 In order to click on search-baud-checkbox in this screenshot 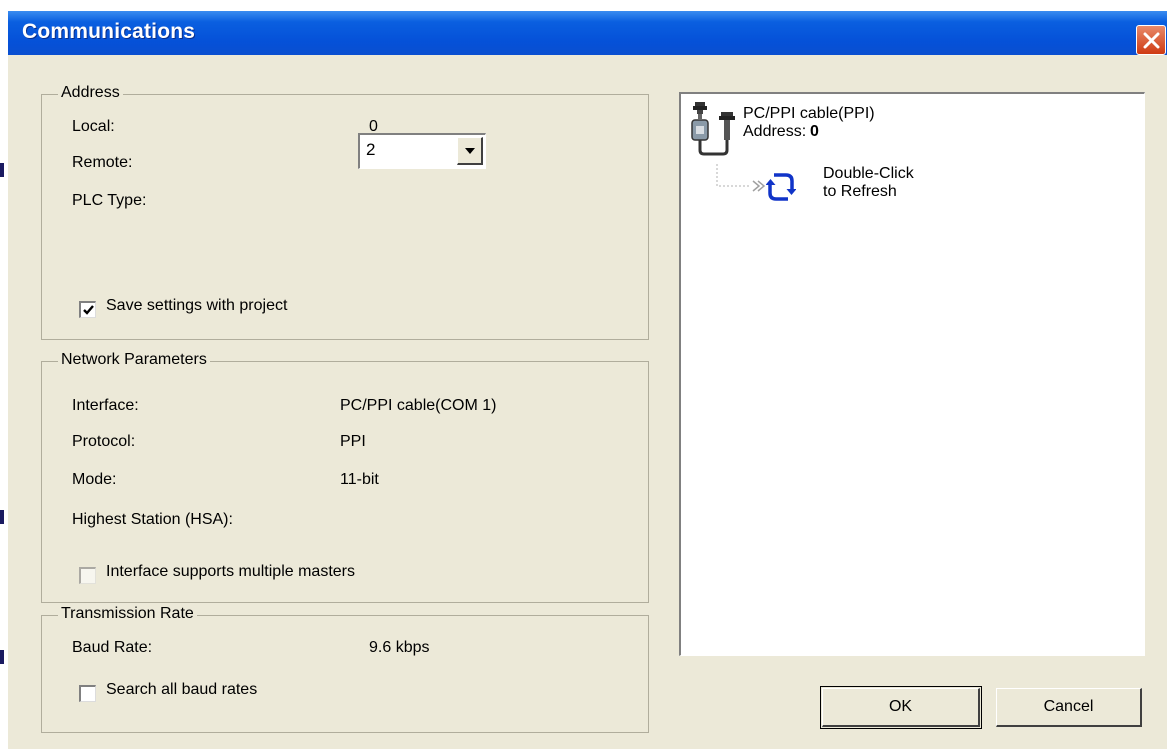, I will do `click(87, 693)`.